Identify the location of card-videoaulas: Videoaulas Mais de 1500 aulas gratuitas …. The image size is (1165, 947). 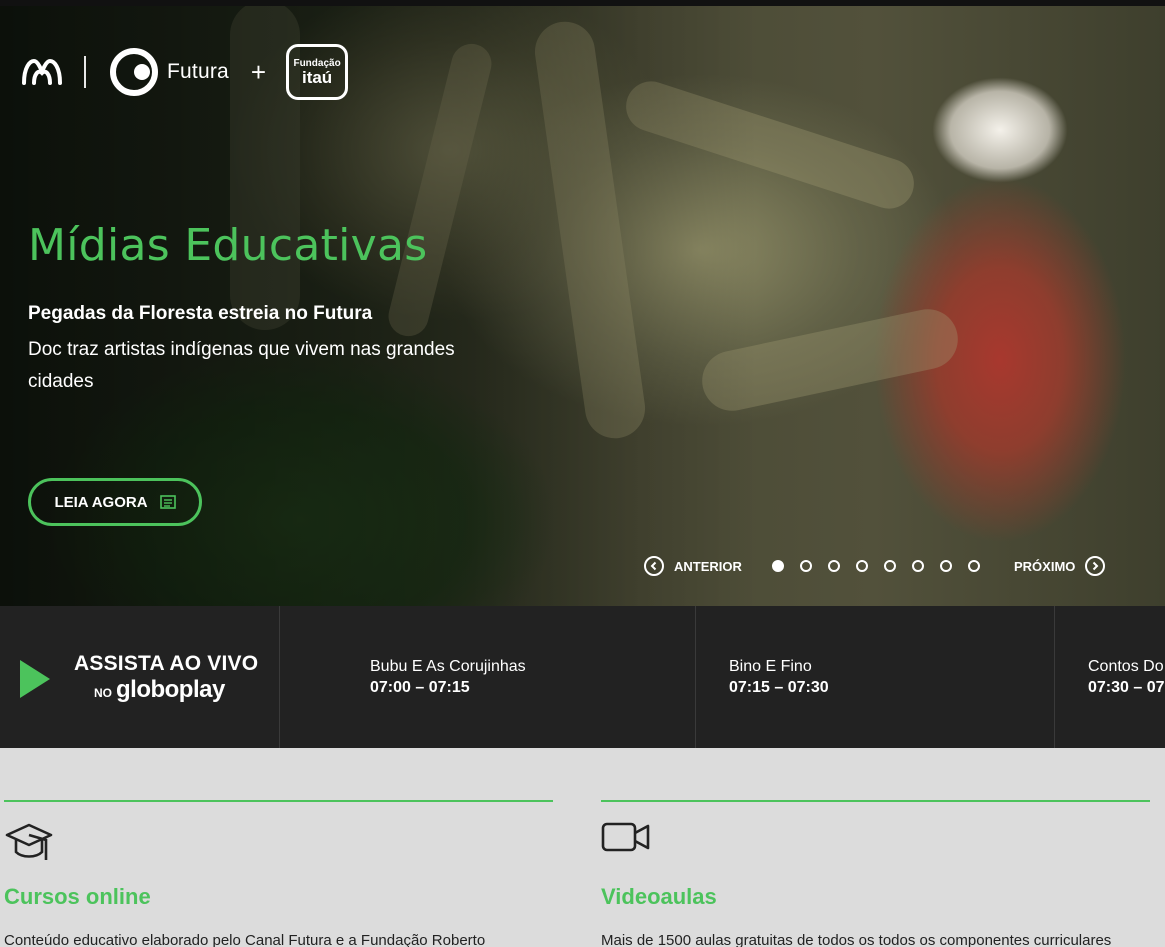
(875, 873).